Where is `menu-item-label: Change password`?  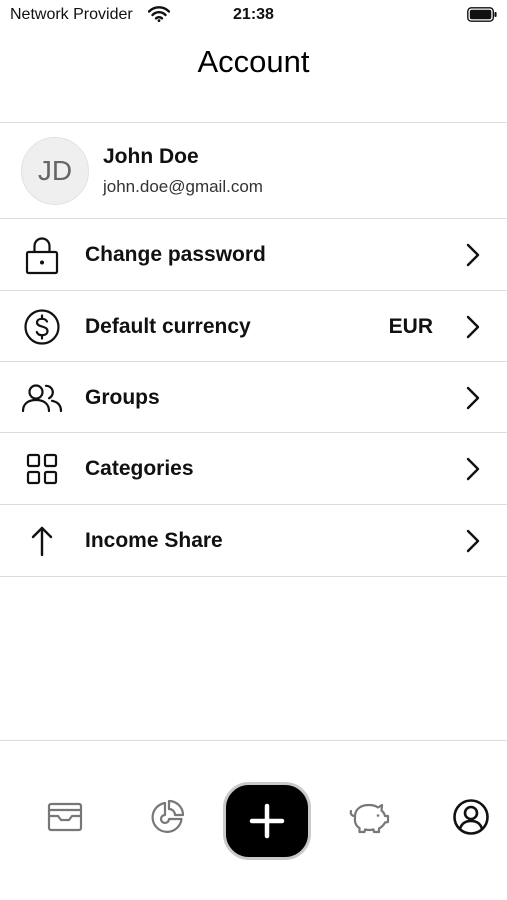 menu-item-label: Change password is located at coordinates (175, 254).